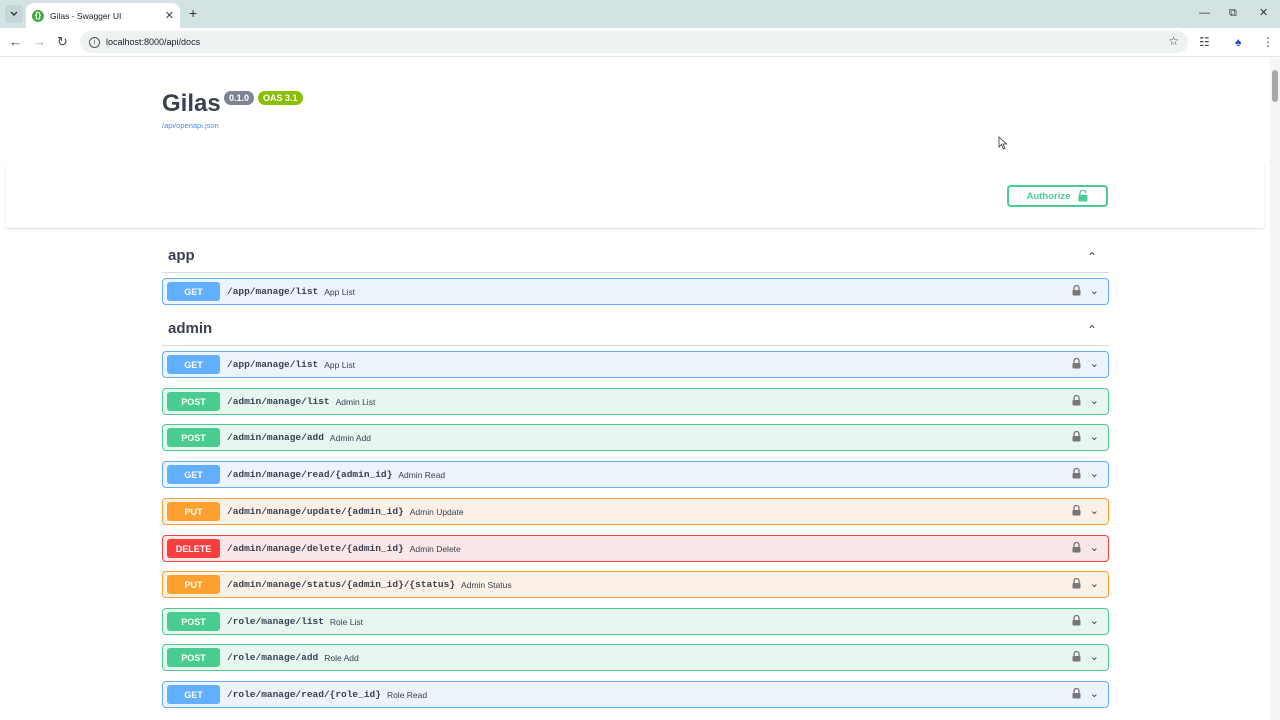  Describe the element at coordinates (315, 511) in the screenshot. I see `operation-path: /admin/manage/update/{admin_id}` at that location.